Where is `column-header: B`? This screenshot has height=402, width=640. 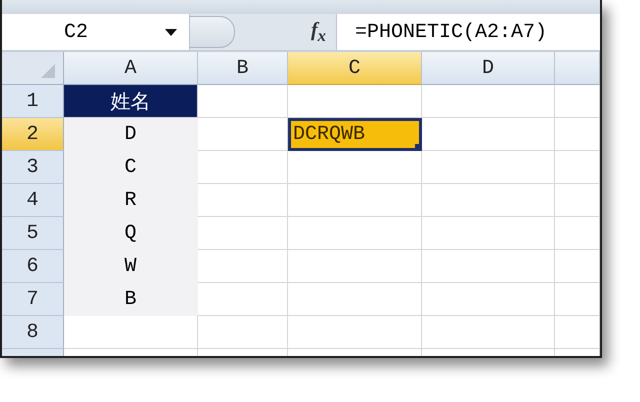
column-header: B is located at coordinates (243, 68).